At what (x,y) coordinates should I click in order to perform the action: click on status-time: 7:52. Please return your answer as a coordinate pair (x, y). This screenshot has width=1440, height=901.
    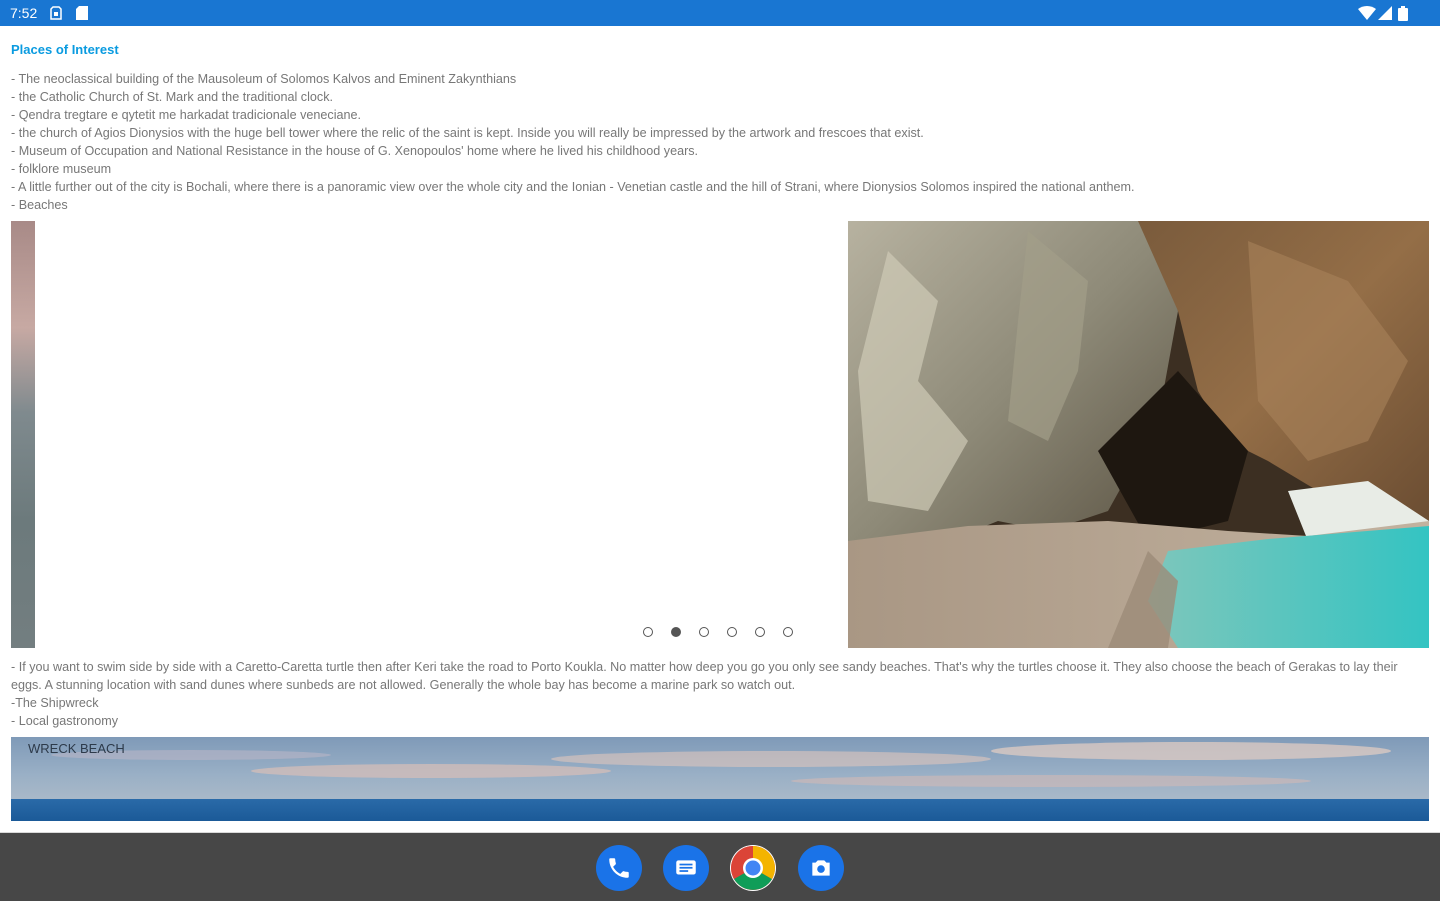
    Looking at the image, I should click on (24, 13).